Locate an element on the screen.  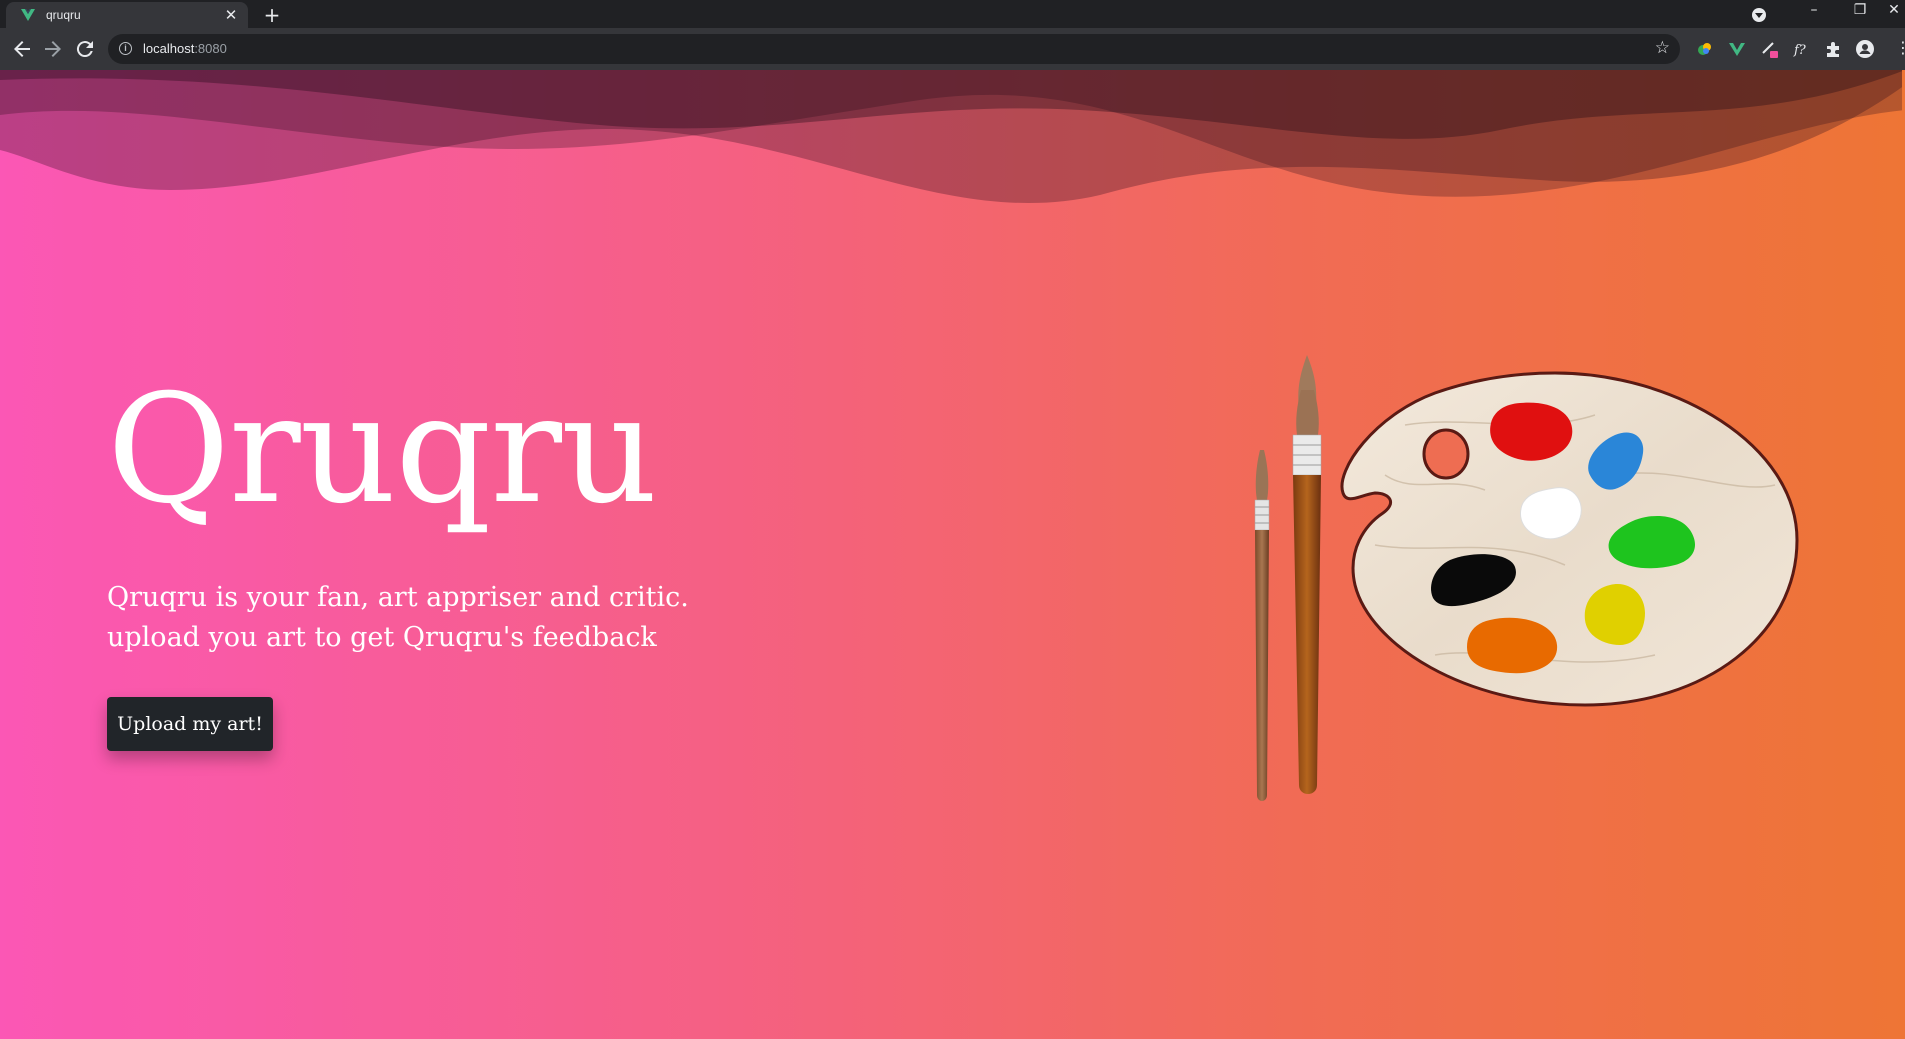
bookmark-star-icon: ☆ is located at coordinates (1662, 48).